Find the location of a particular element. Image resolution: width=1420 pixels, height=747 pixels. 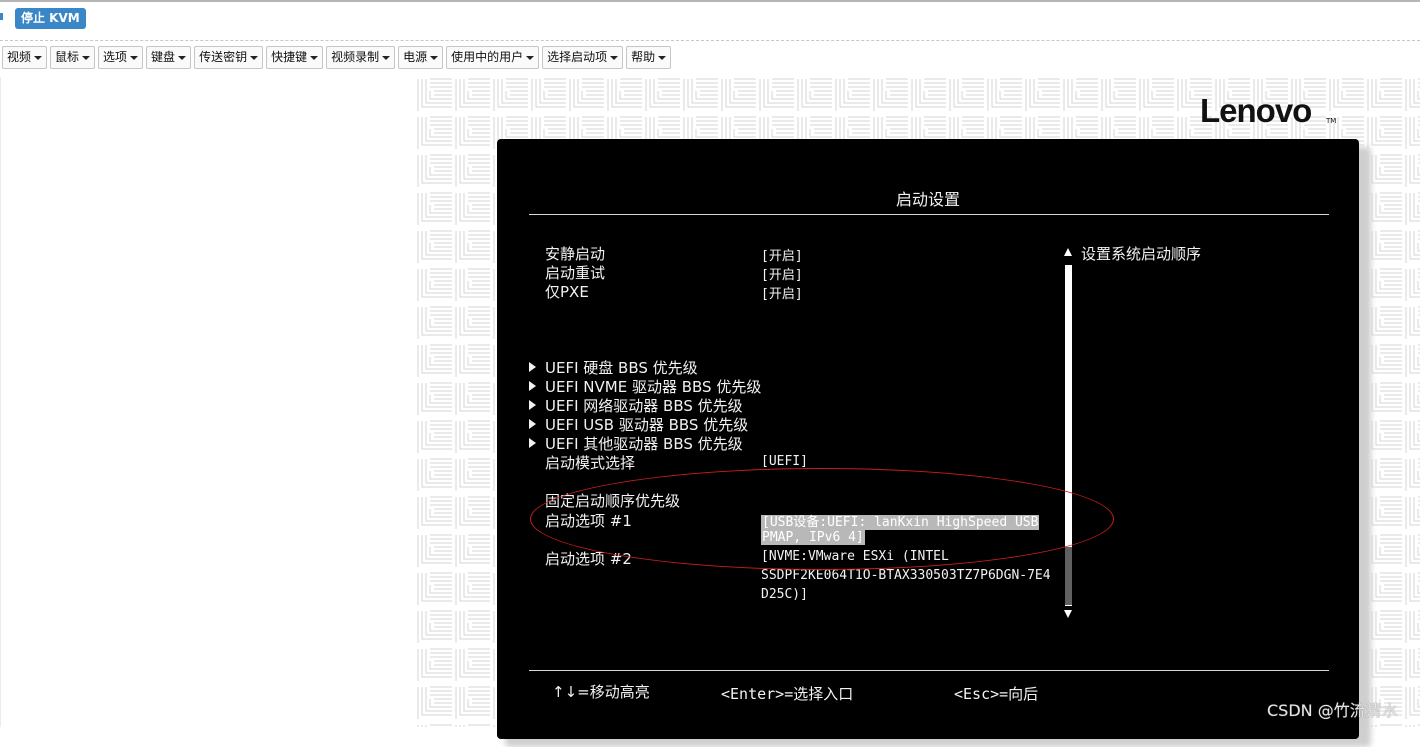

menu-label: 鼠标 is located at coordinates (67, 57).